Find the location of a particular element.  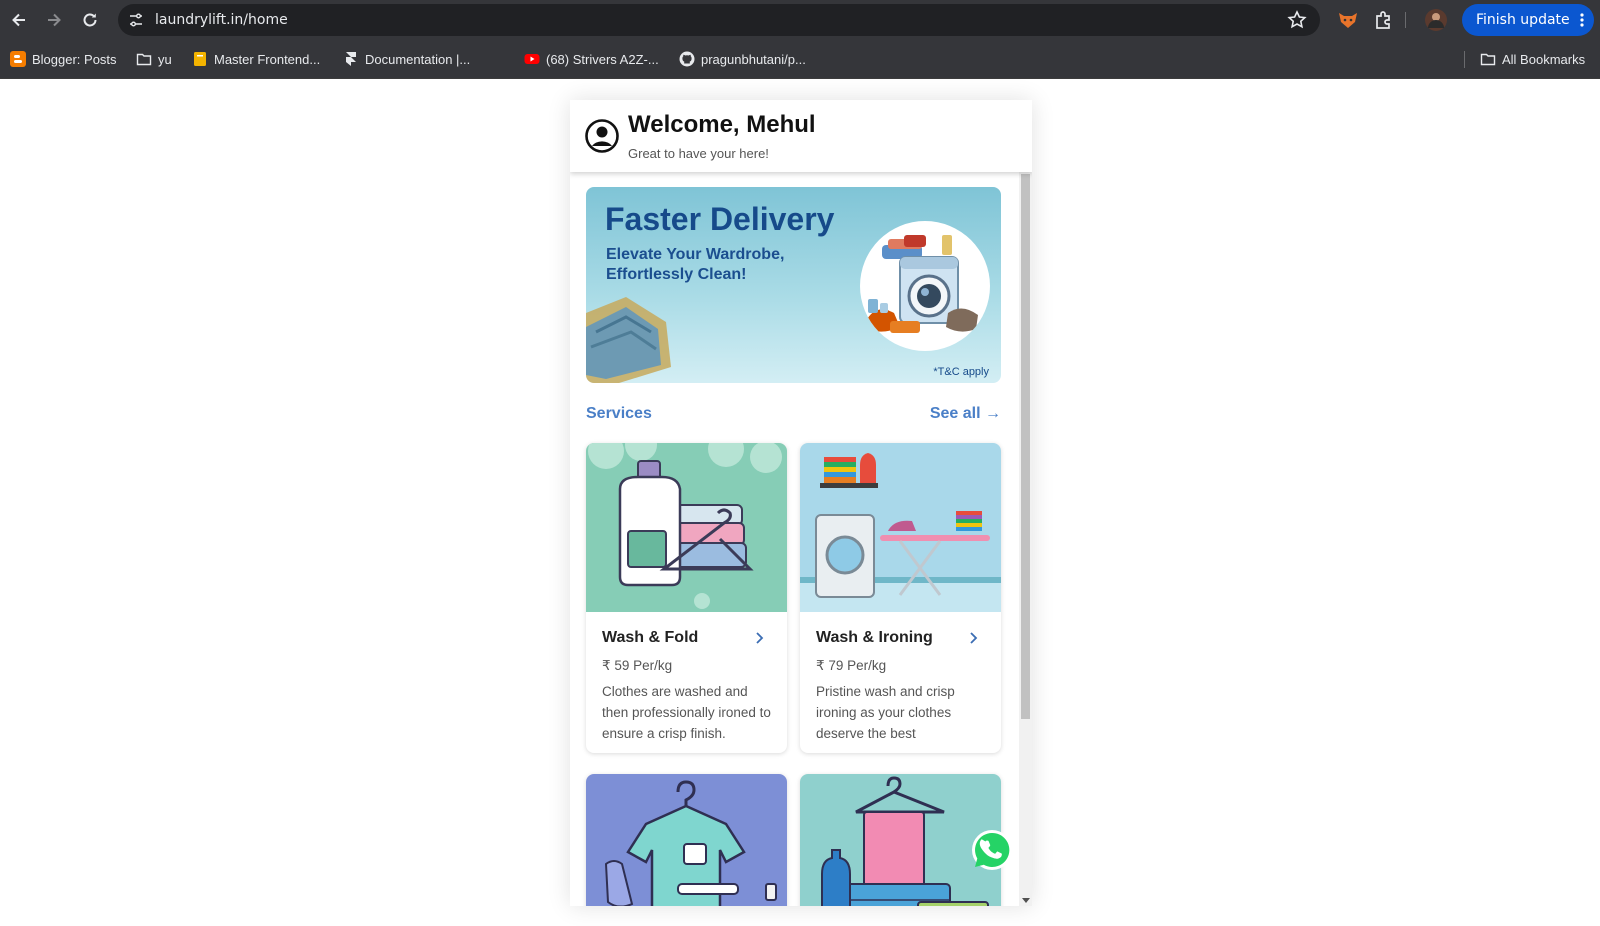

bookmark-blogger: Blogger: Posts is located at coordinates (63, 59).